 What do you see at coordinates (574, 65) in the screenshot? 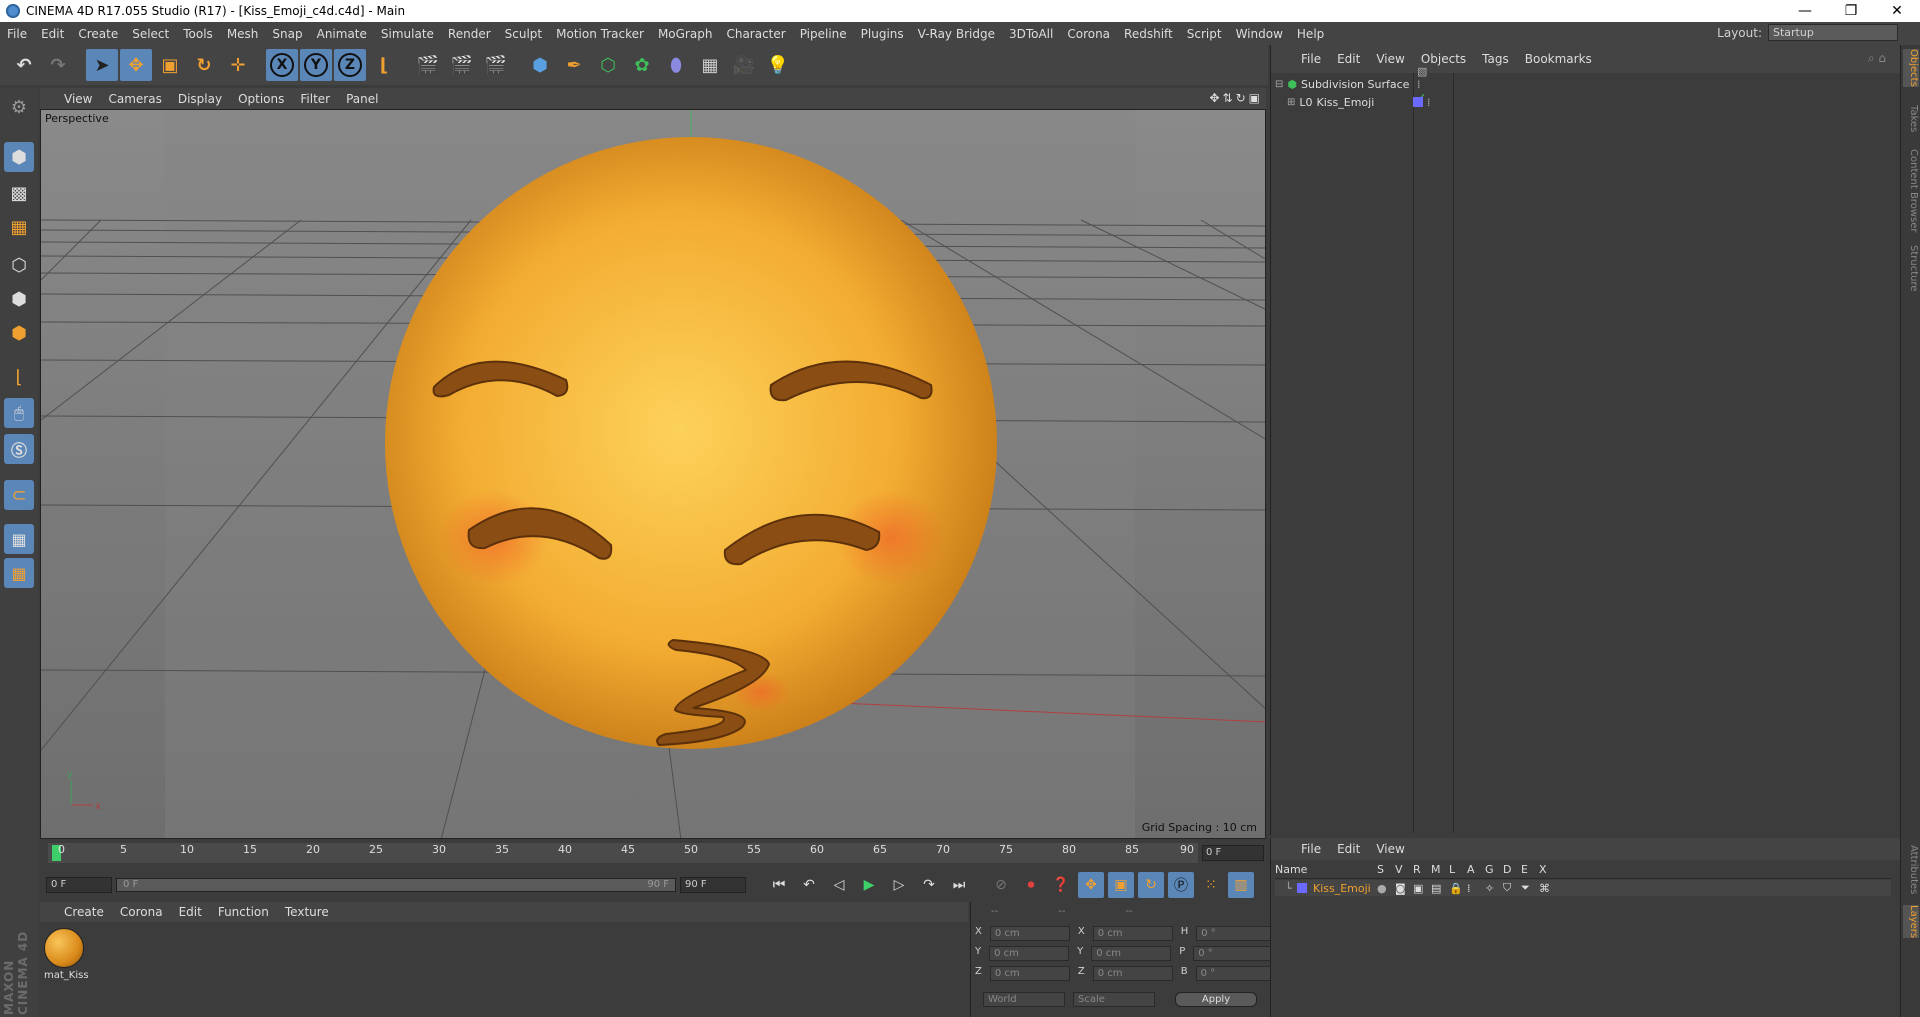
I see `add-pen-button: ✒` at bounding box center [574, 65].